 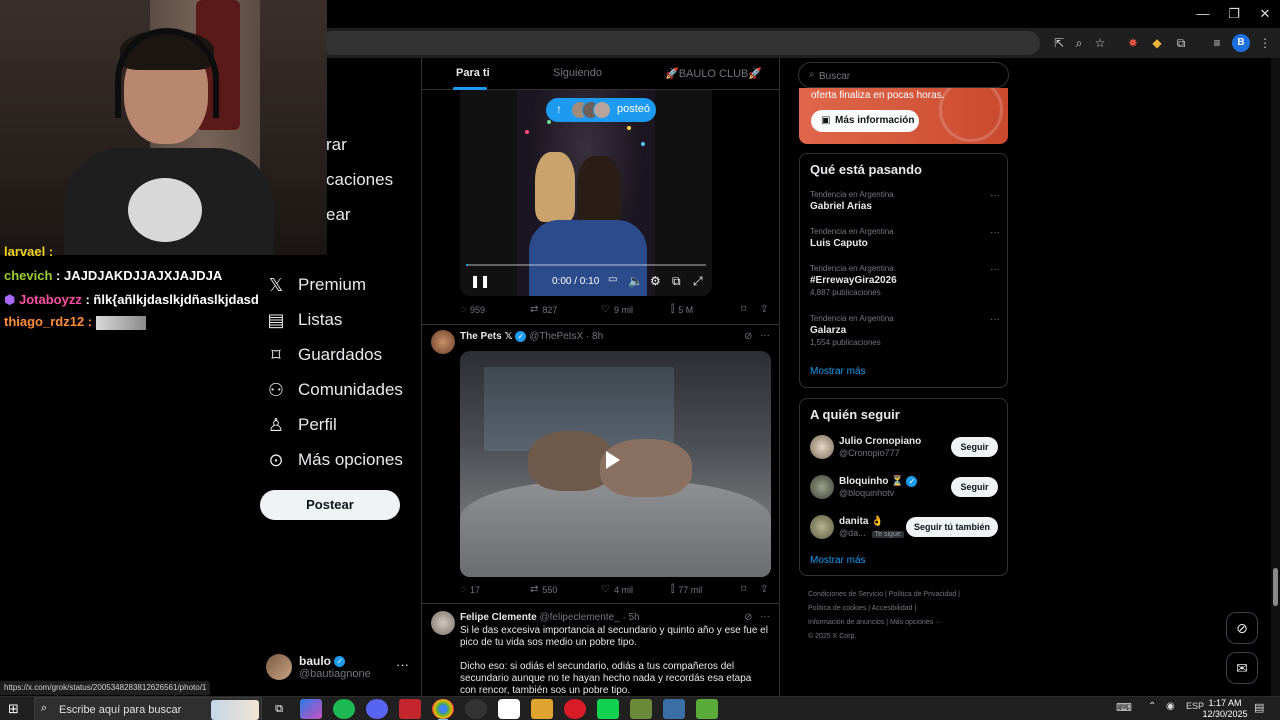 I want to click on address-bar, so click(x=680, y=43).